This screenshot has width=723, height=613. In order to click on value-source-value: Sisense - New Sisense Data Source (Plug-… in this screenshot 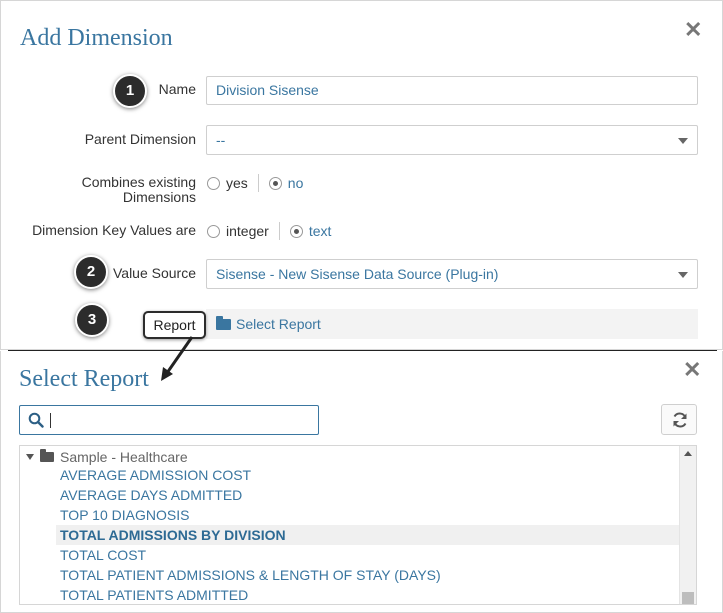, I will do `click(357, 274)`.